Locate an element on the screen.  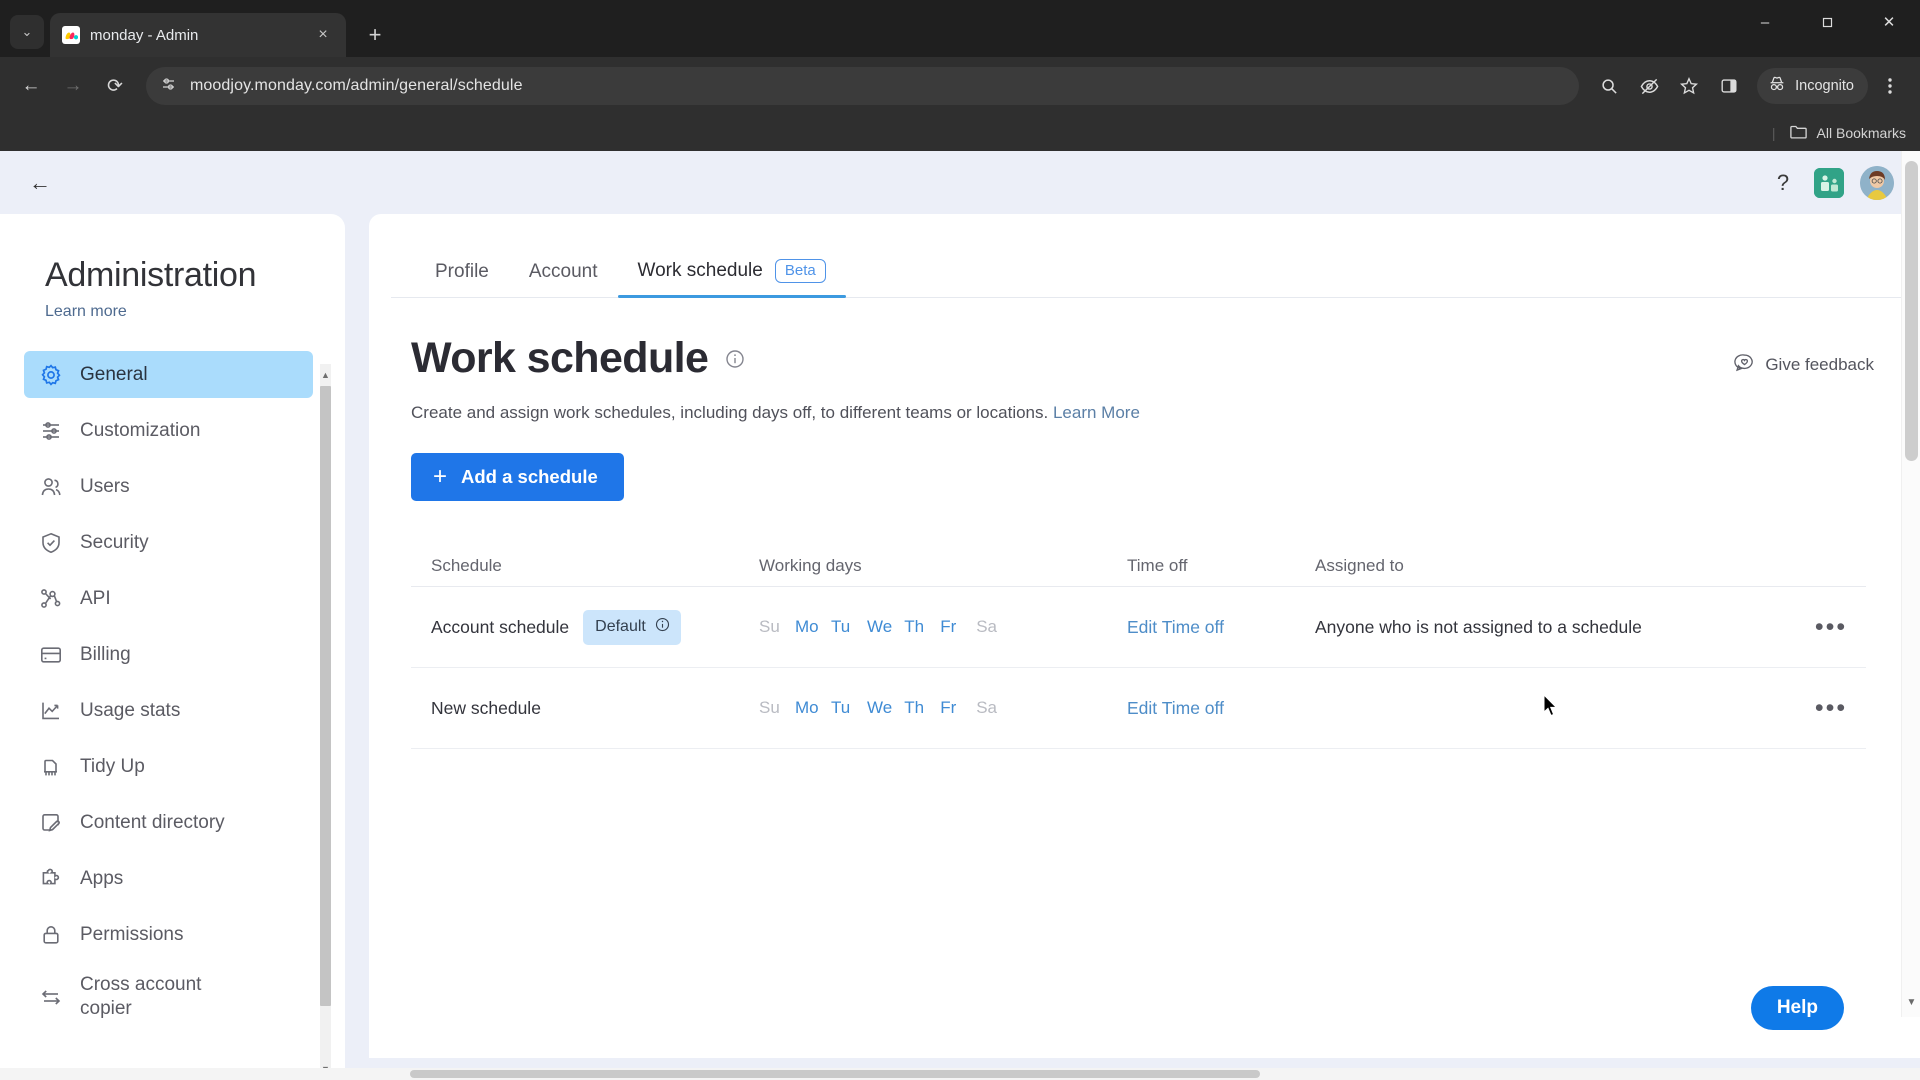
add-a-schedule-button: + Add a schedule is located at coordinates (517, 477).